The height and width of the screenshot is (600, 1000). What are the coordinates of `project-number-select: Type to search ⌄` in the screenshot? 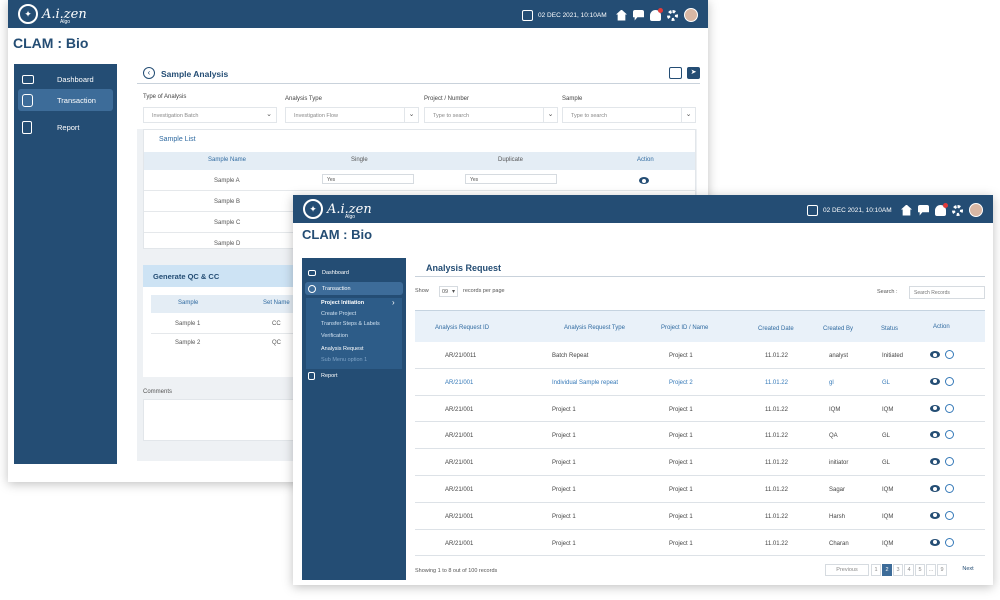 It's located at (491, 115).